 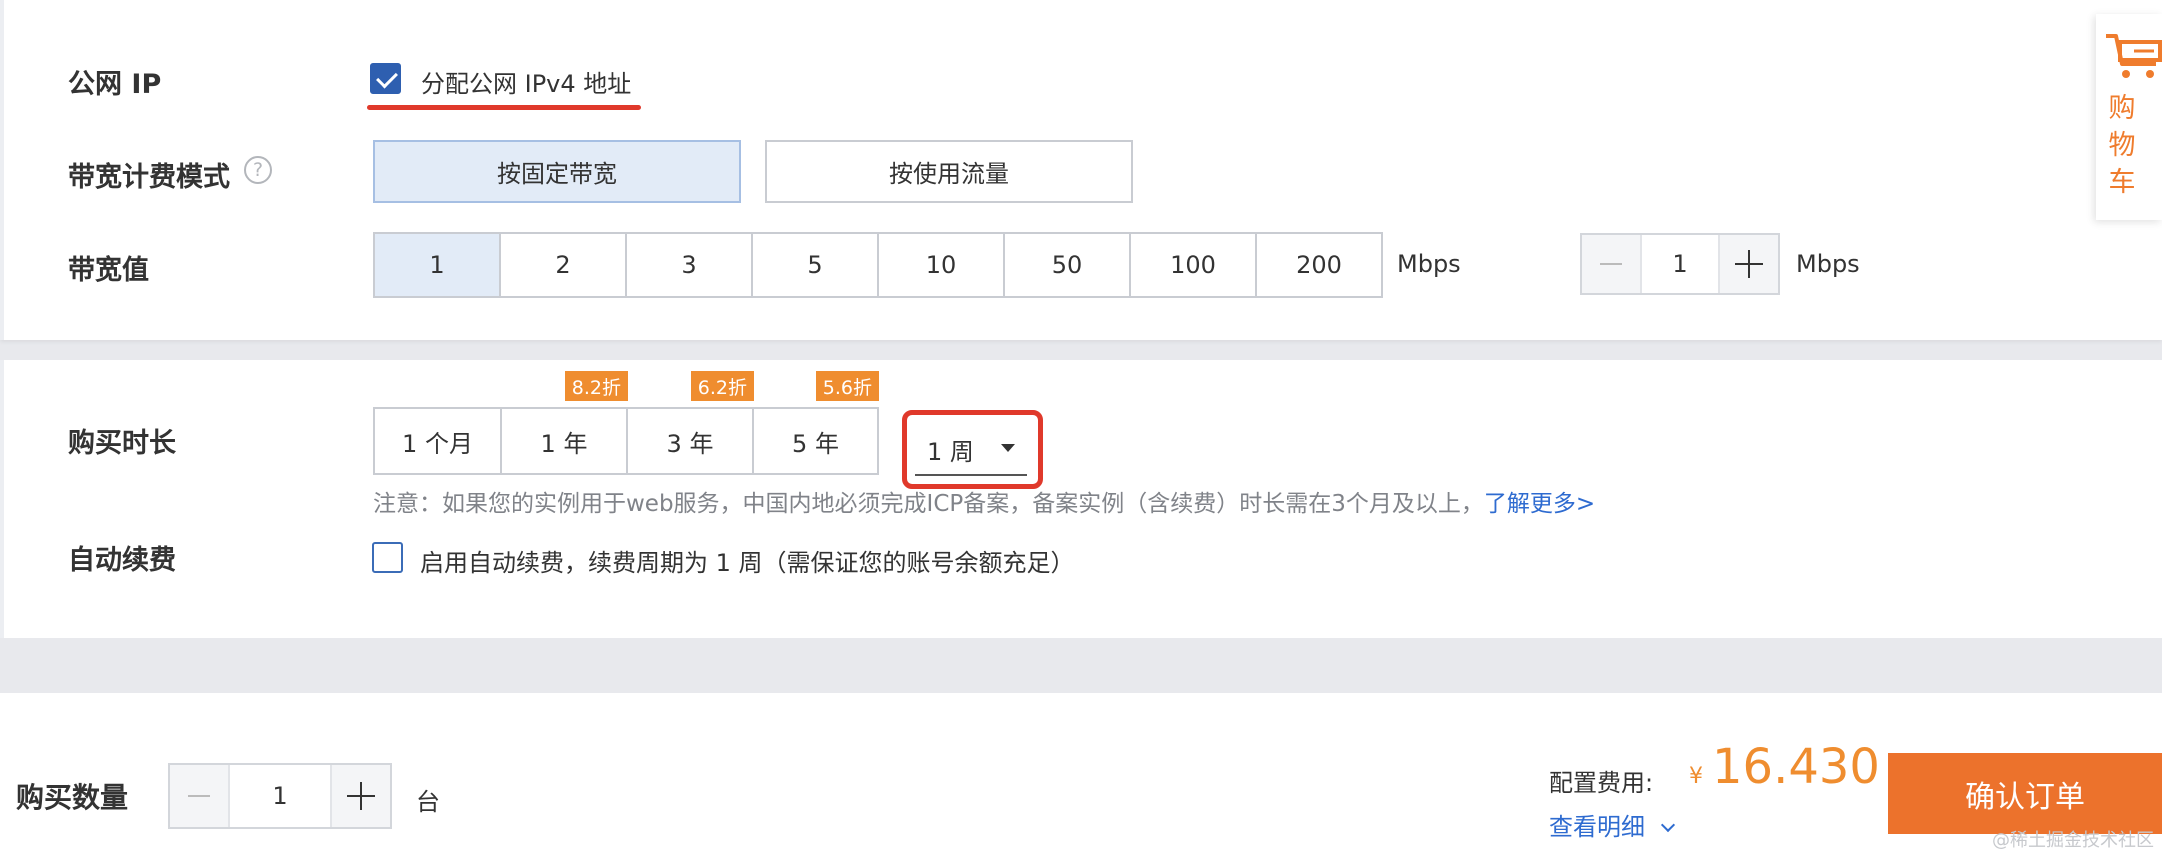 I want to click on duration-option-label: 3 年, so click(x=690, y=443).